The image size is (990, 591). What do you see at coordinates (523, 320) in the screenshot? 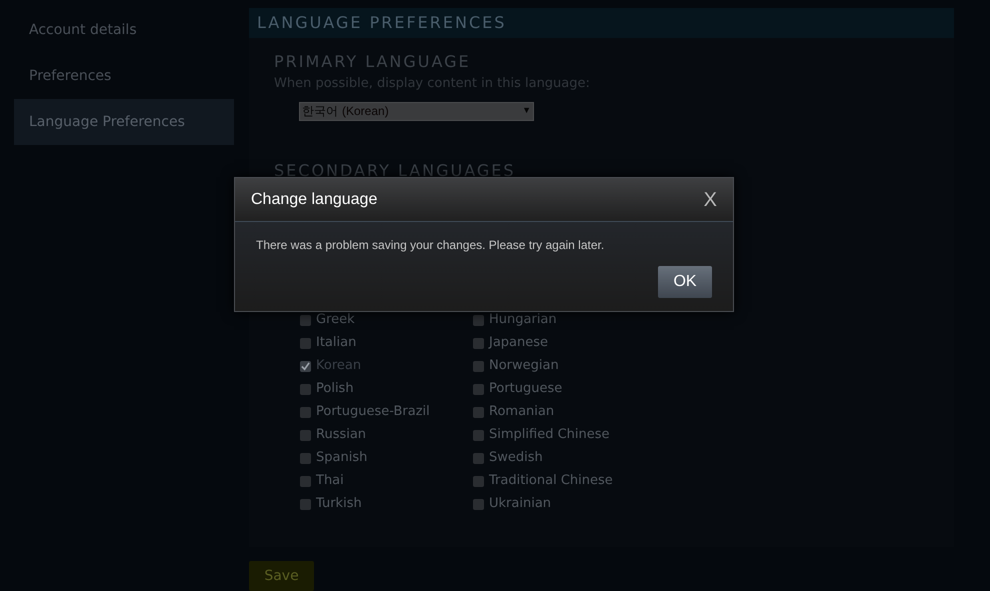
I see `checkbox-label: Hungarian` at bounding box center [523, 320].